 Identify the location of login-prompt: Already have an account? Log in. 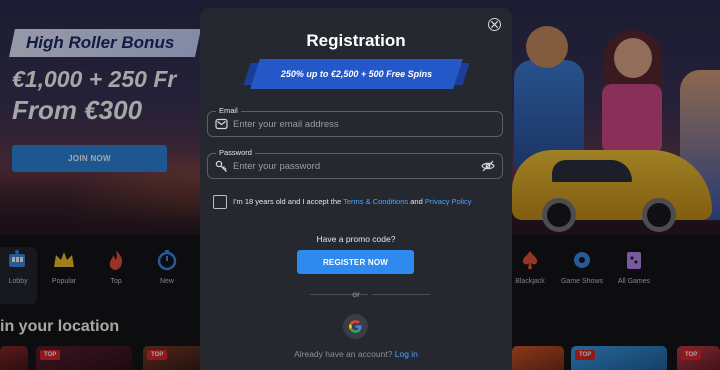
(356, 354).